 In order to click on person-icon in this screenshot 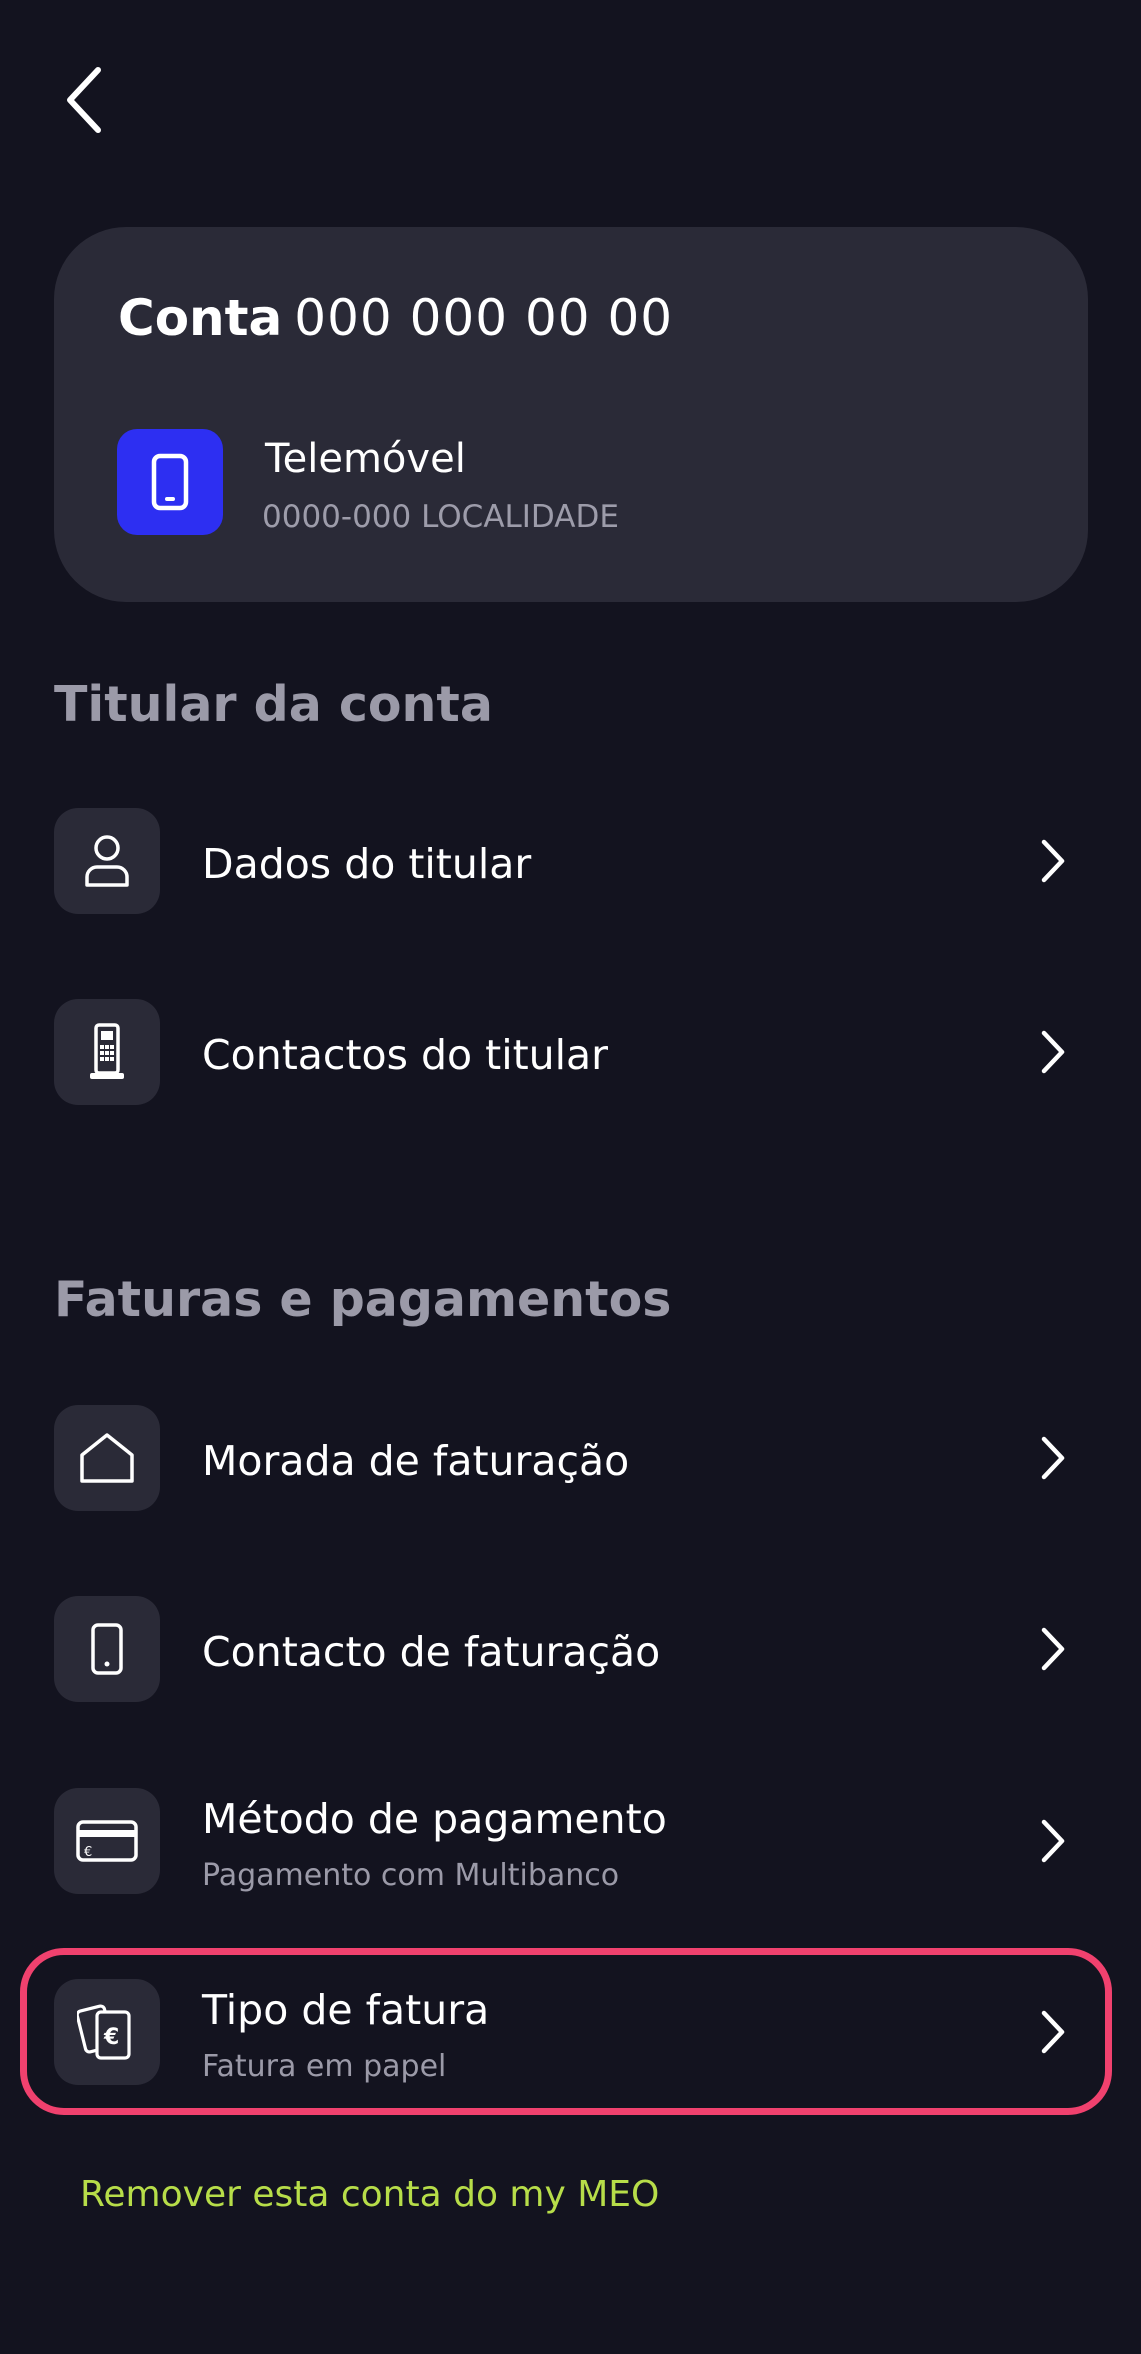, I will do `click(107, 861)`.